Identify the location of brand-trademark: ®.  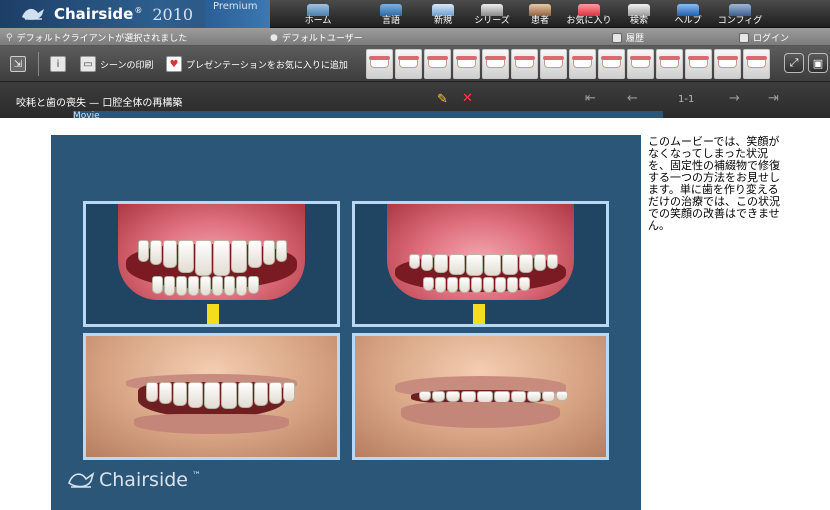
(138, 10).